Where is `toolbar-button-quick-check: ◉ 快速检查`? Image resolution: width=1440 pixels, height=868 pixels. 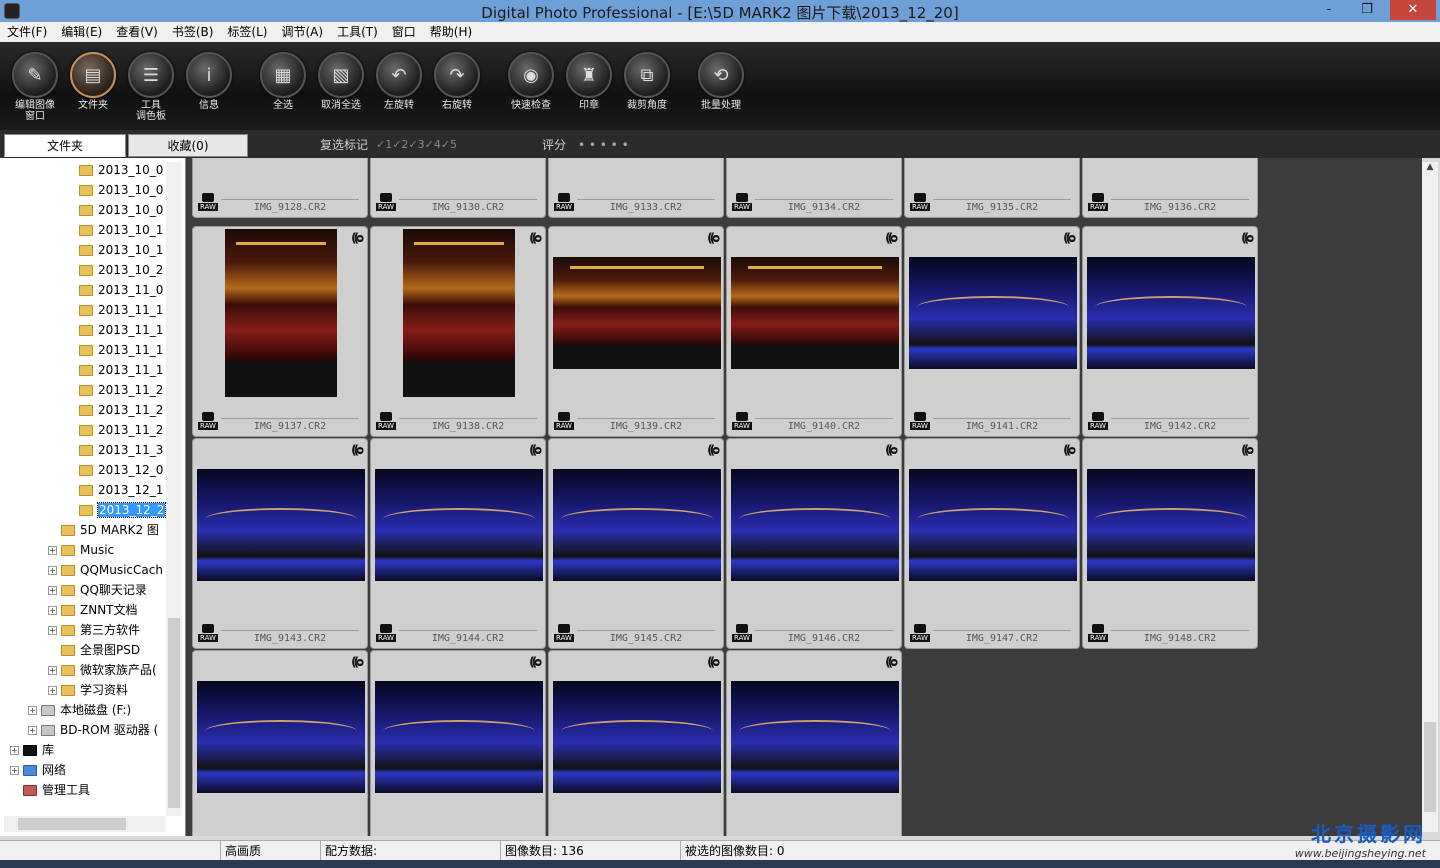 toolbar-button-quick-check: ◉ 快速检查 is located at coordinates (531, 81).